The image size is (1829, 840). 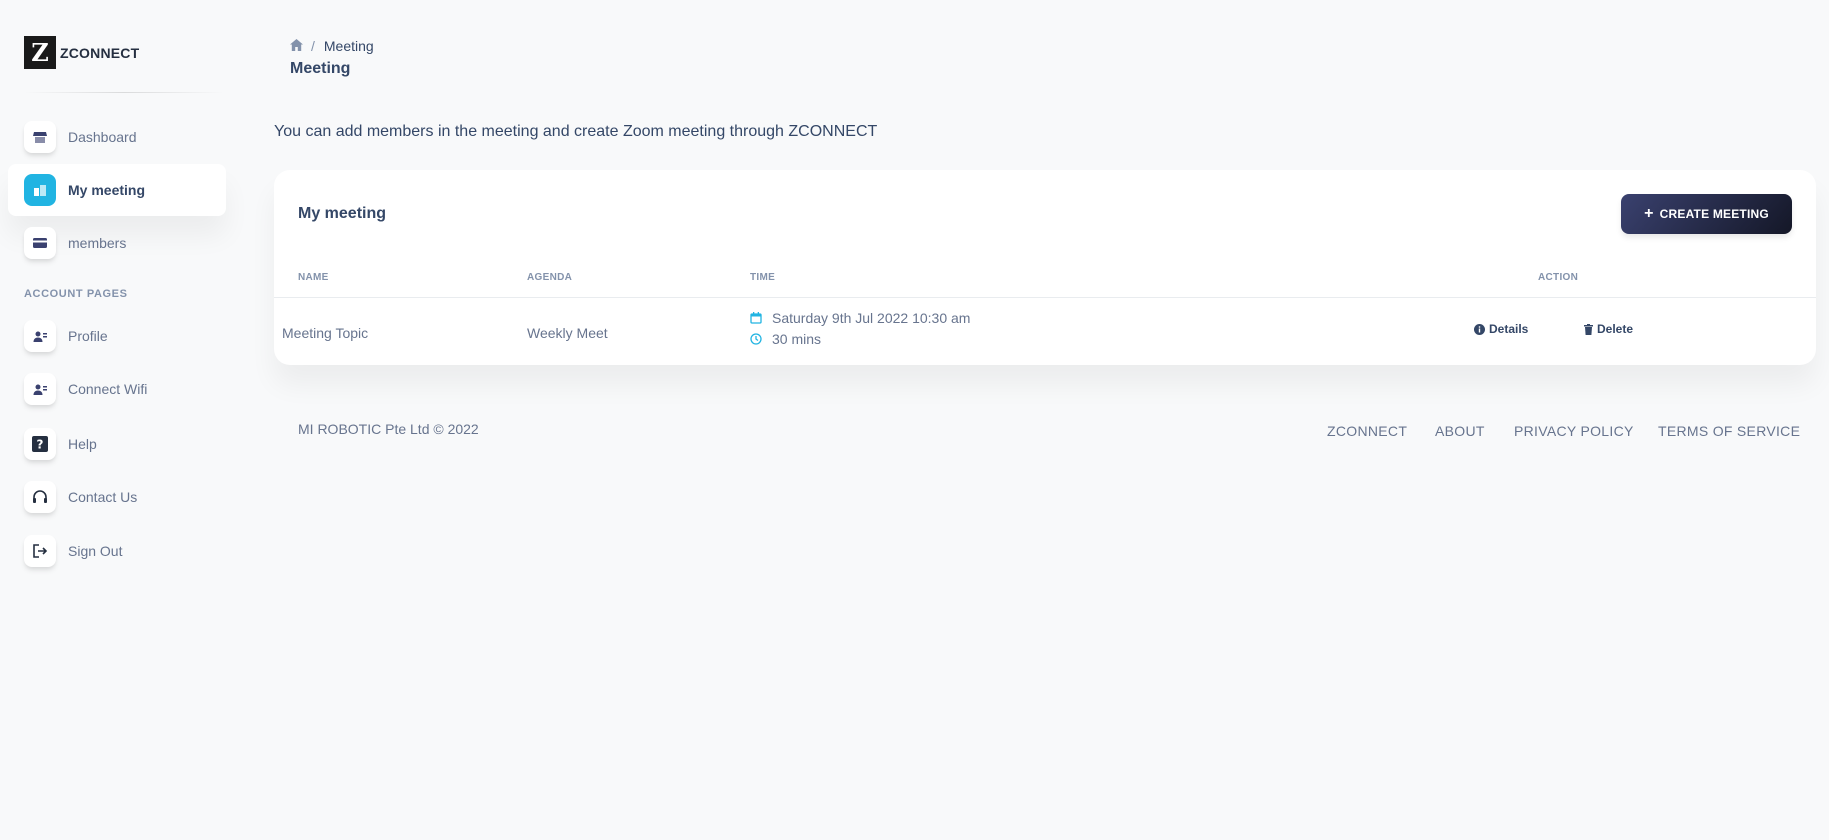 I want to click on clock-icon, so click(x=757, y=339).